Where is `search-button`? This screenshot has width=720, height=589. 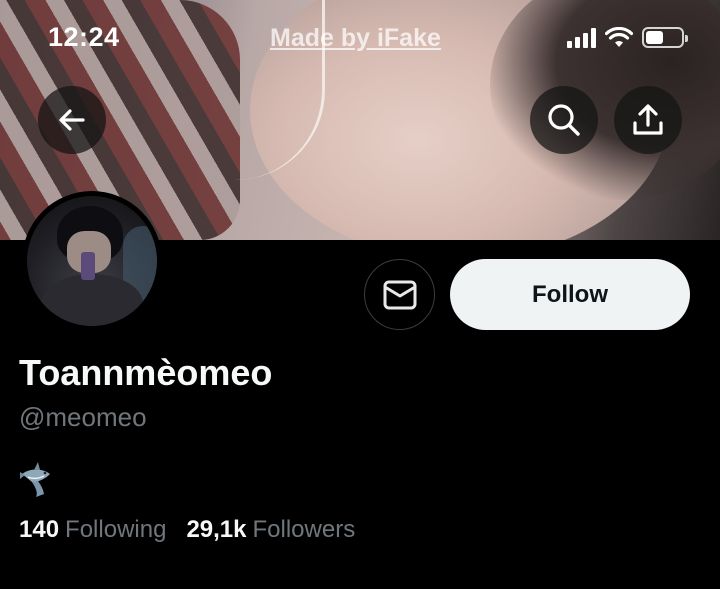
search-button is located at coordinates (564, 120).